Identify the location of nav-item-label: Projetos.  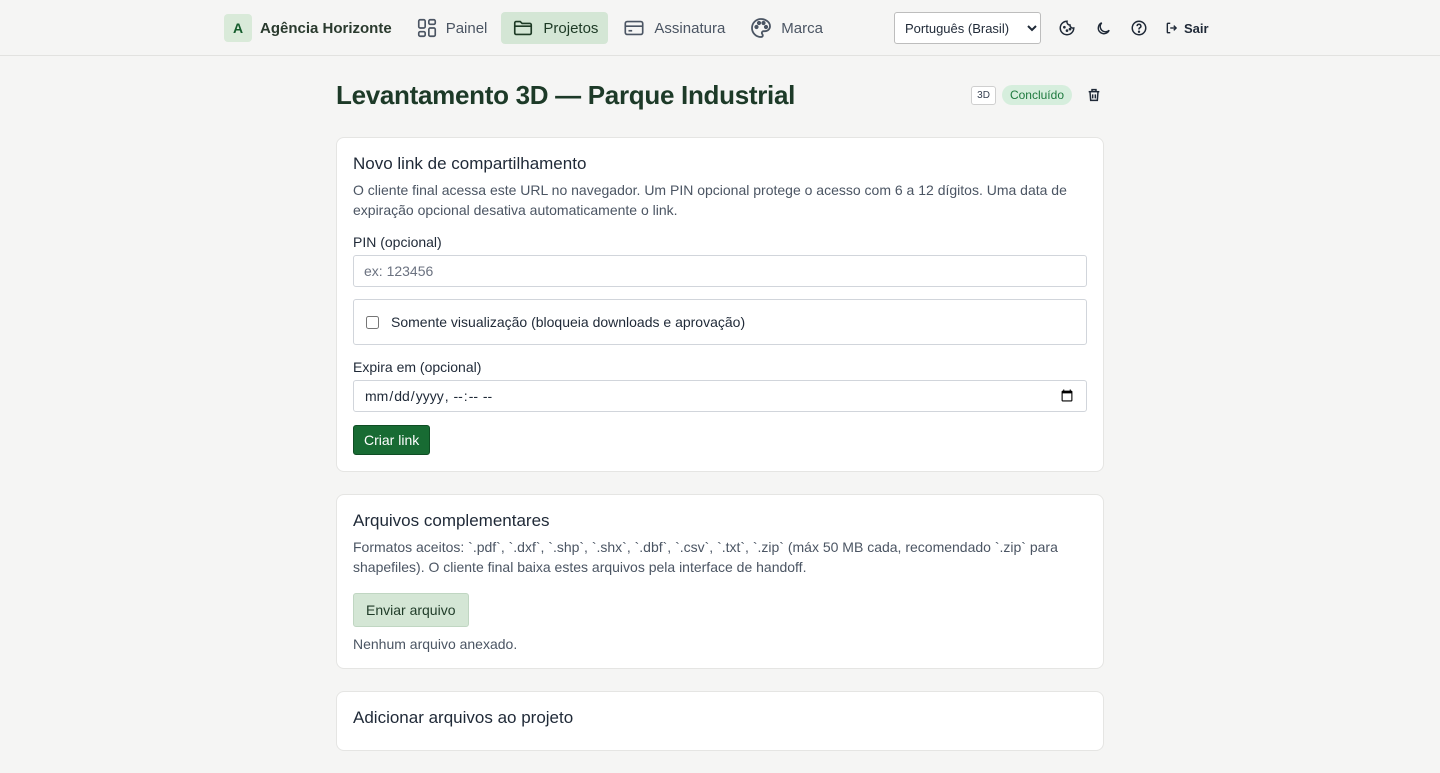
(571, 28).